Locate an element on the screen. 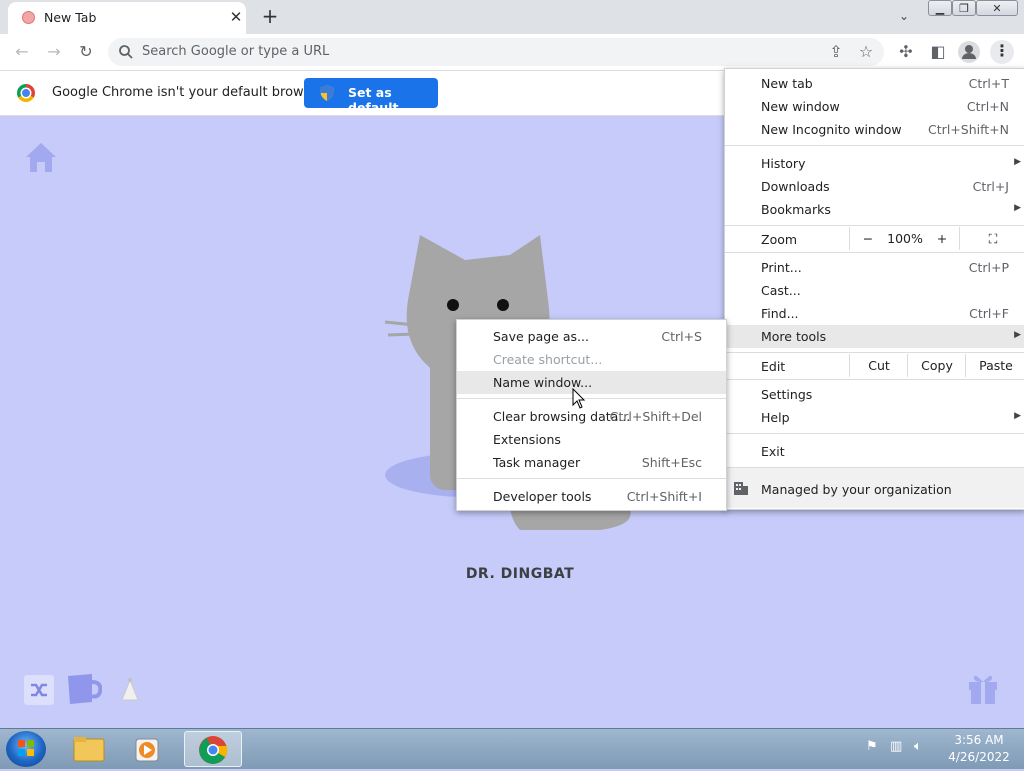 The width and height of the screenshot is (1024, 771). menu-item-find: Find... Ctrl+F is located at coordinates (874, 313).